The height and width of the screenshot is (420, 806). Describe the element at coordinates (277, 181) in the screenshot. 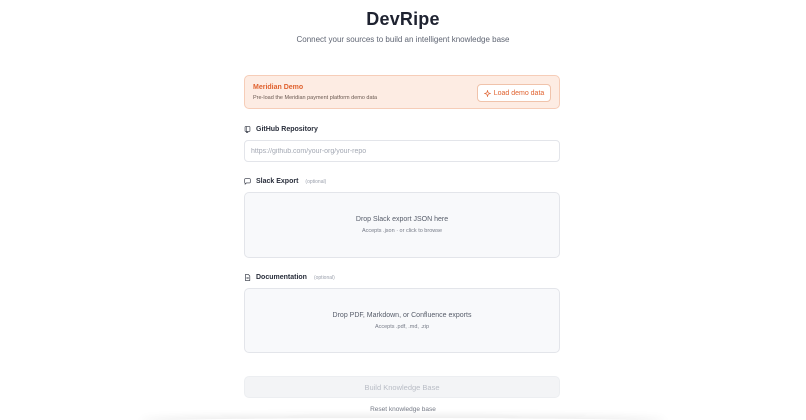

I see `slack-label: Slack Export` at that location.